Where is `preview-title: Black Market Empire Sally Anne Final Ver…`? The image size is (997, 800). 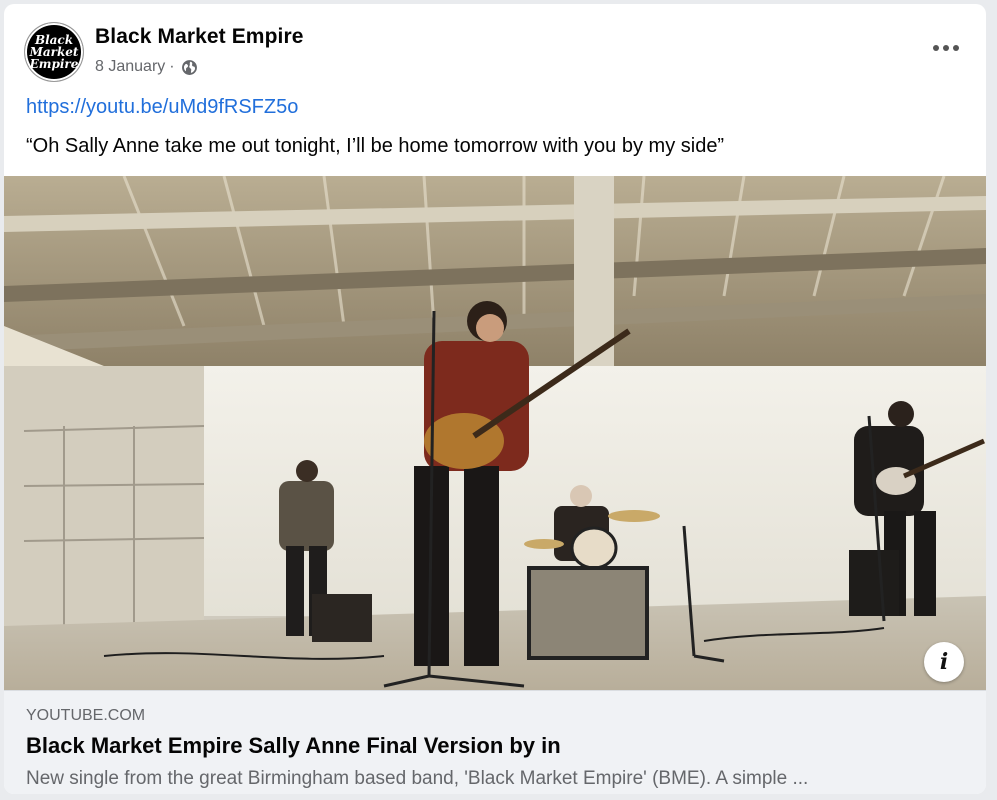
preview-title: Black Market Empire Sally Anne Final Ver… is located at coordinates (293, 746).